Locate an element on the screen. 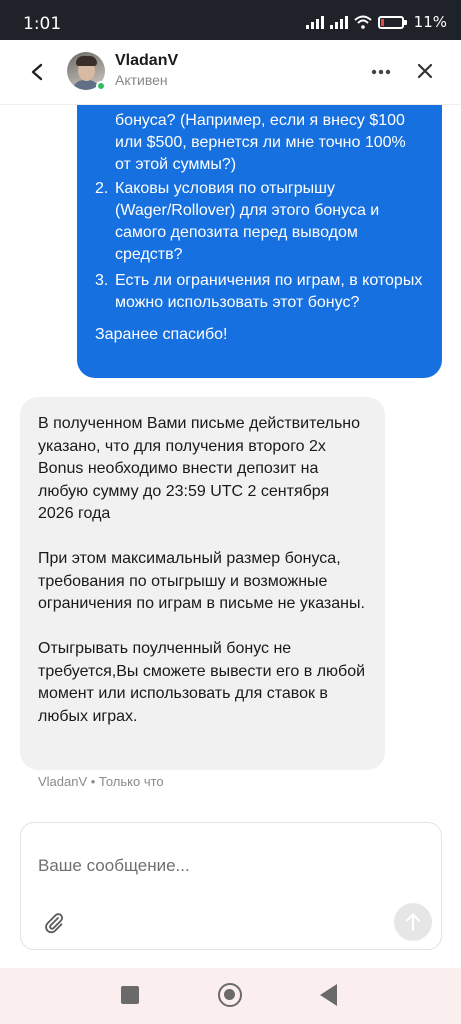 The width and height of the screenshot is (461, 1024). wifi-icon is located at coordinates (362, 22).